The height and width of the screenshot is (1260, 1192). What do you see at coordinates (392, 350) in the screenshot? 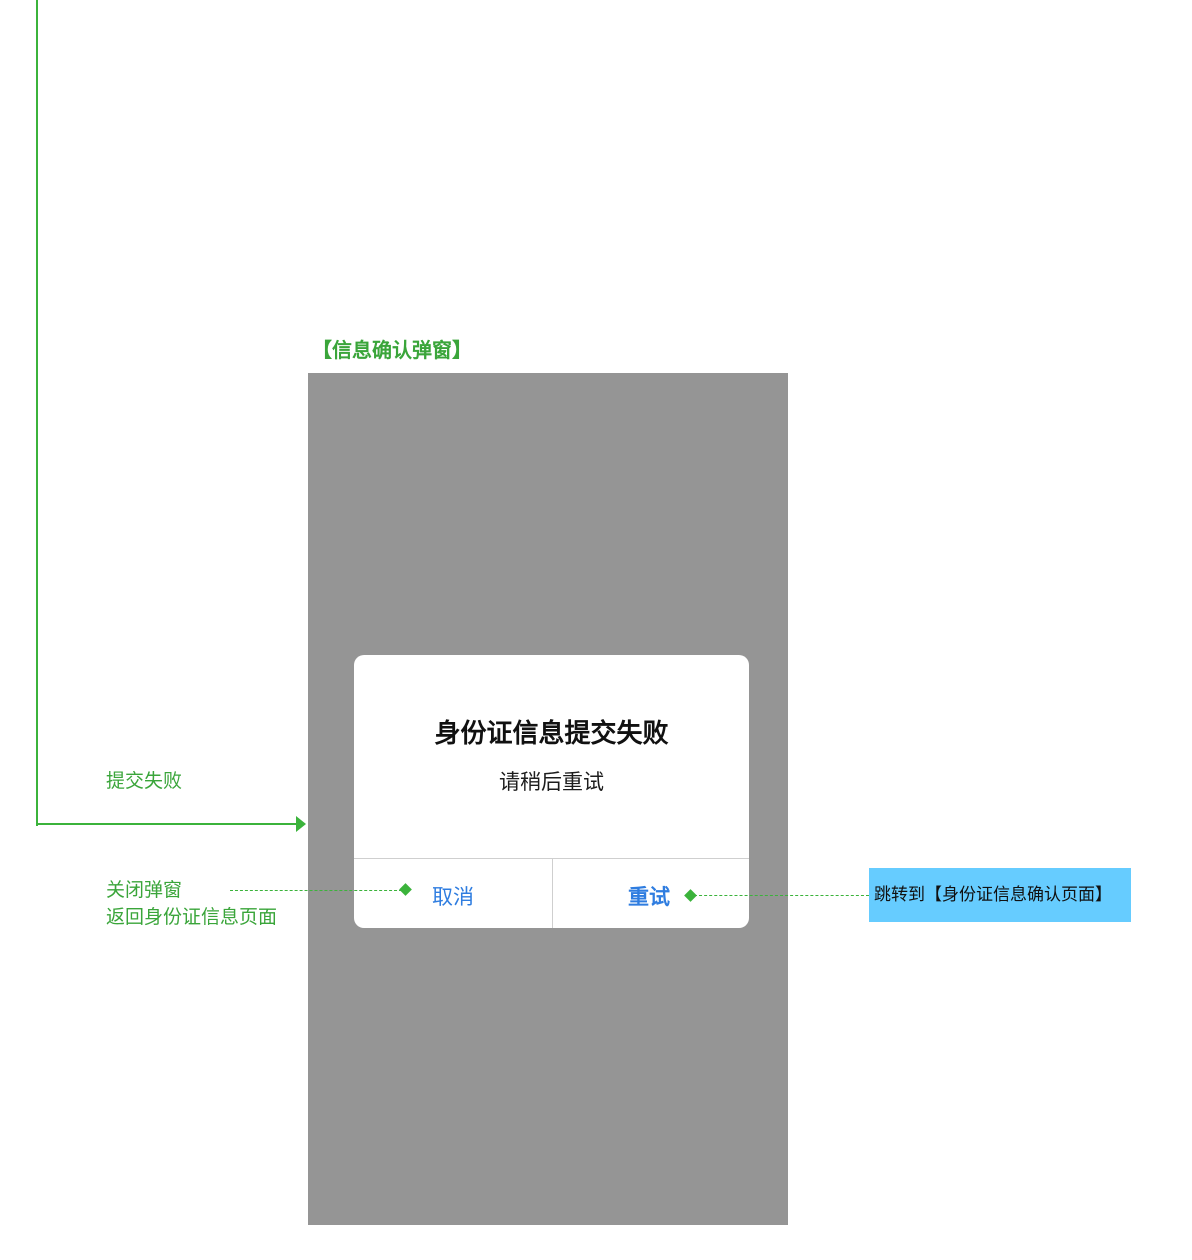
I see `screen-title: 【信息确认弹窗】` at bounding box center [392, 350].